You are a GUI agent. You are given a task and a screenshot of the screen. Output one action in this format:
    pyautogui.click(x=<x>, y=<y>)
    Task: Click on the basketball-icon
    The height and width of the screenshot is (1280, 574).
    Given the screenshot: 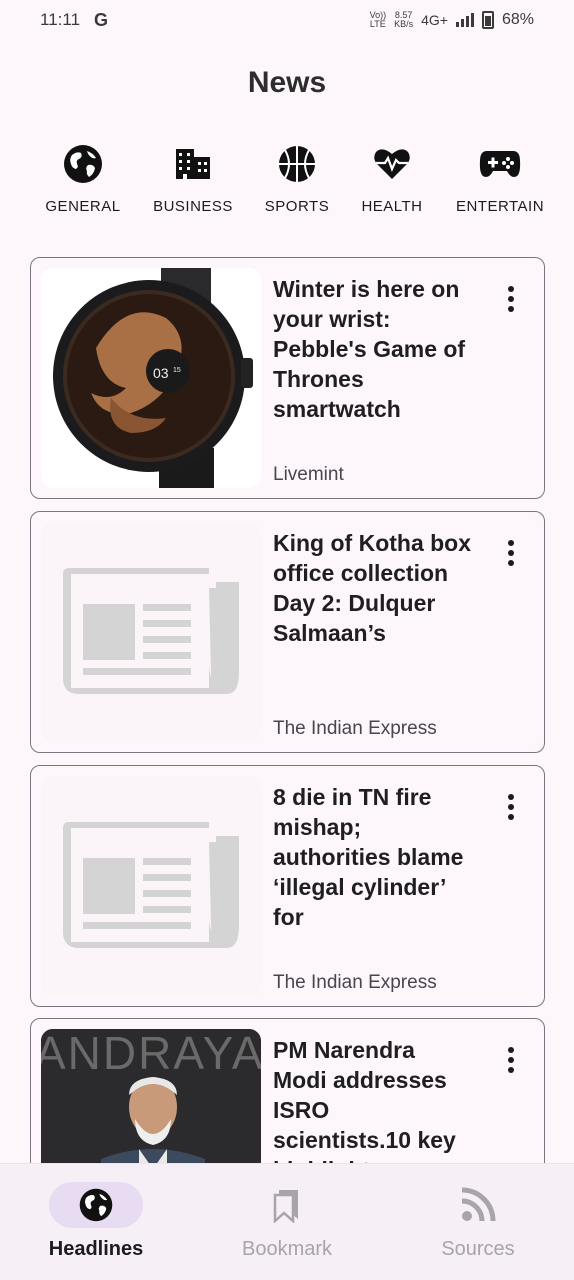 What is the action you would take?
    pyautogui.click(x=297, y=164)
    